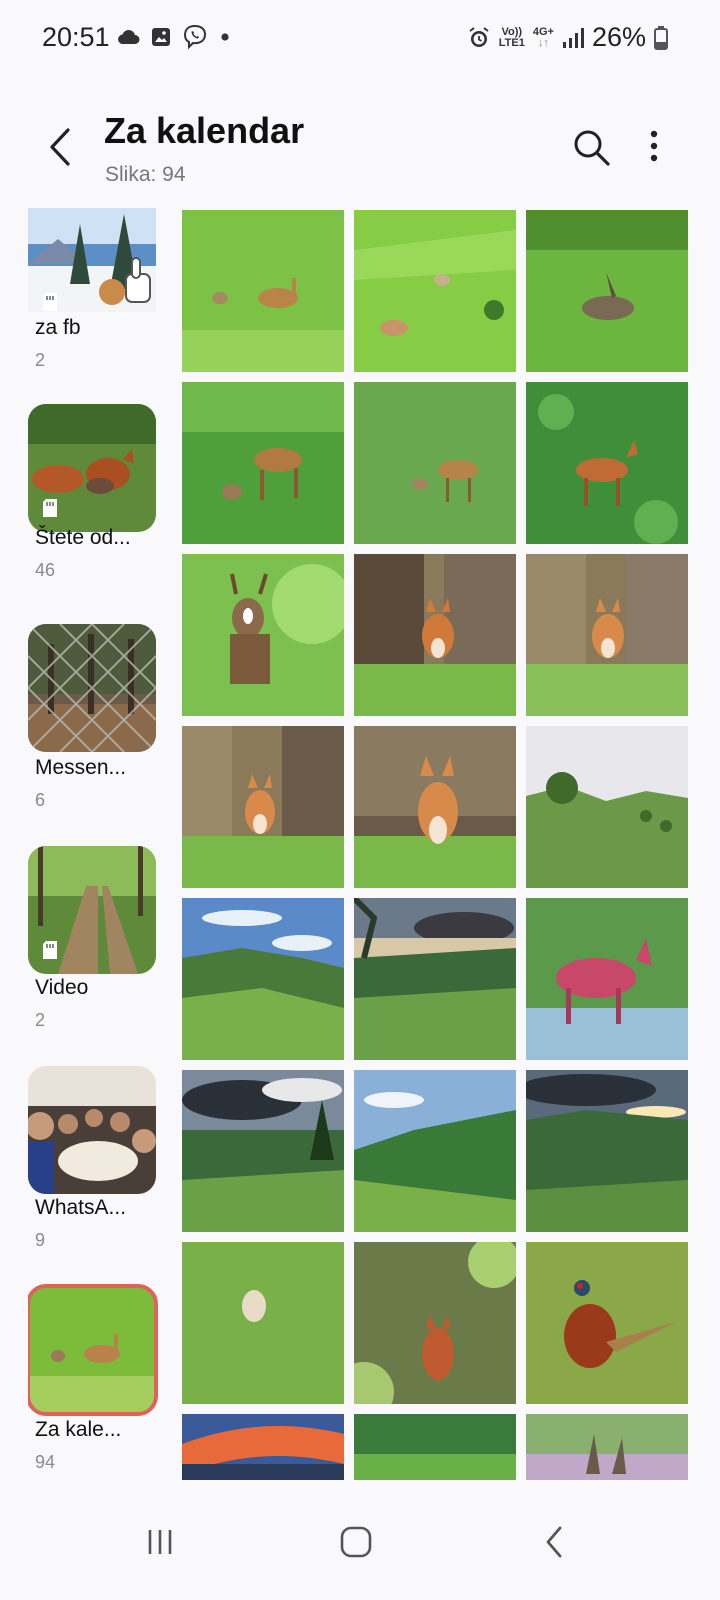 The image size is (720, 1600). I want to click on photo-roe-deer-buck-in-green-field, so click(607, 463).